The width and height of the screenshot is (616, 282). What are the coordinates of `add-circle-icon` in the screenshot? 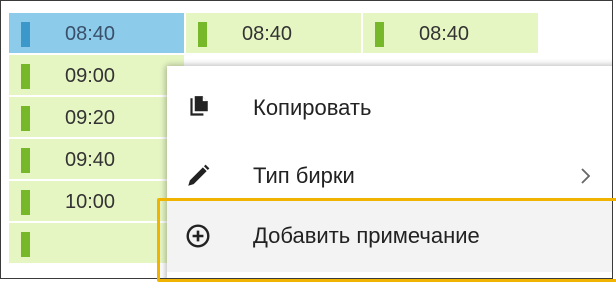 It's located at (198, 236).